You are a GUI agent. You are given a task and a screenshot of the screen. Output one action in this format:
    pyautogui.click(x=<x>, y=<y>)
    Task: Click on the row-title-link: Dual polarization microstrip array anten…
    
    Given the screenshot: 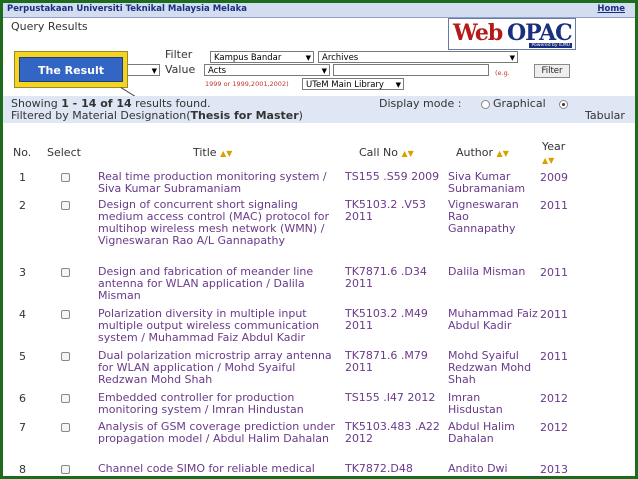 What is the action you would take?
    pyautogui.click(x=220, y=368)
    